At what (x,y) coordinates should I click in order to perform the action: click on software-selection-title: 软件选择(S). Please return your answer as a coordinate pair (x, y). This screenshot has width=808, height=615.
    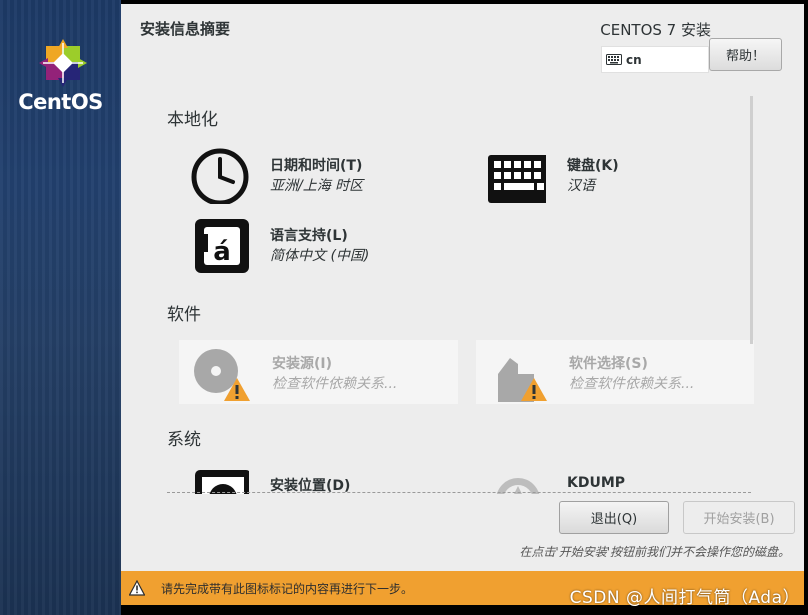
    Looking at the image, I should click on (608, 364).